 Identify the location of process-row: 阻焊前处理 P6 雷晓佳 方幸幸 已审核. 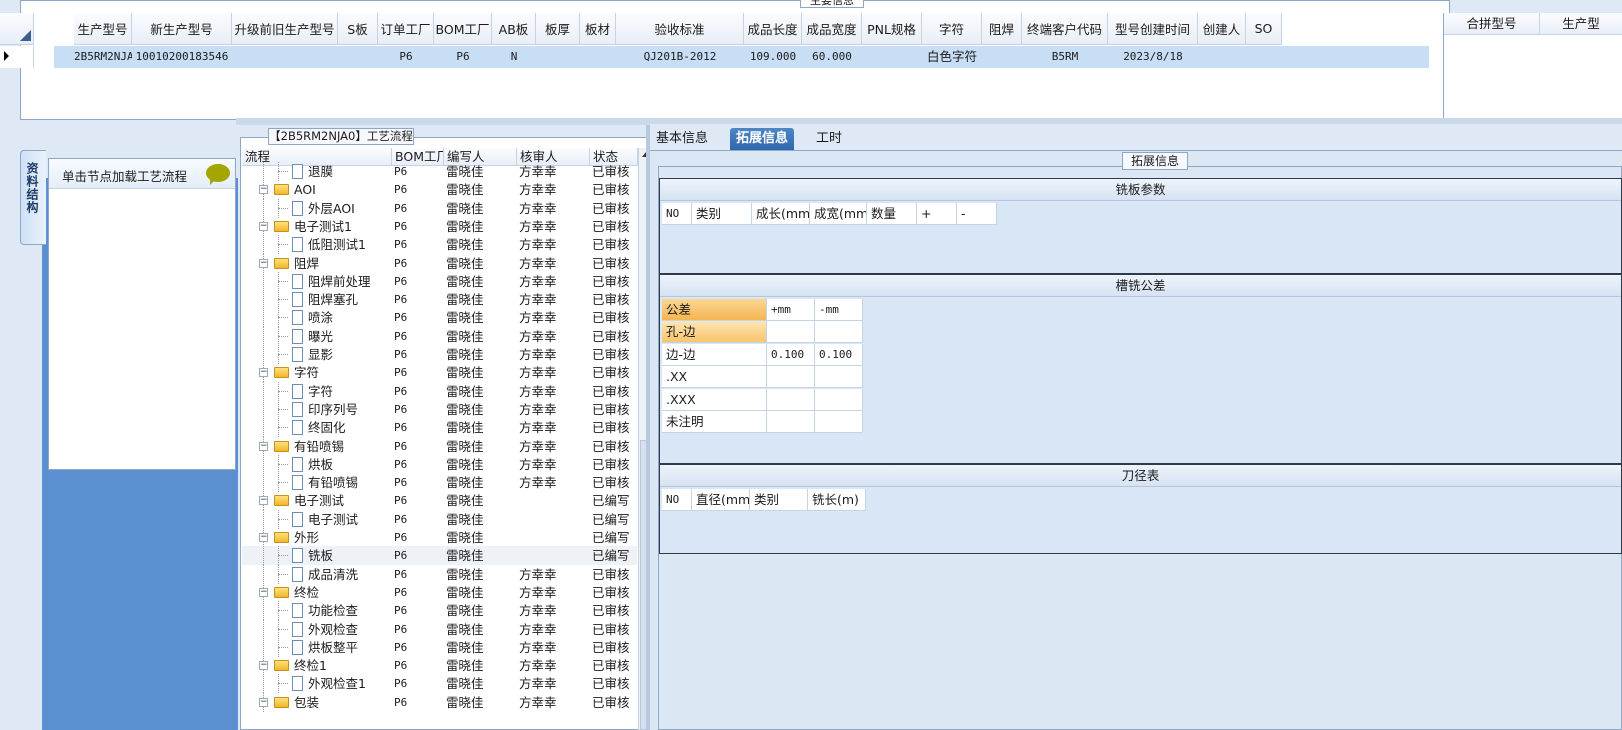
(439, 281).